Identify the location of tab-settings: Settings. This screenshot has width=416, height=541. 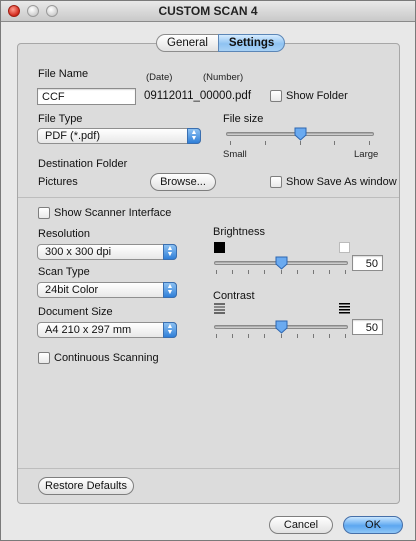
(251, 43).